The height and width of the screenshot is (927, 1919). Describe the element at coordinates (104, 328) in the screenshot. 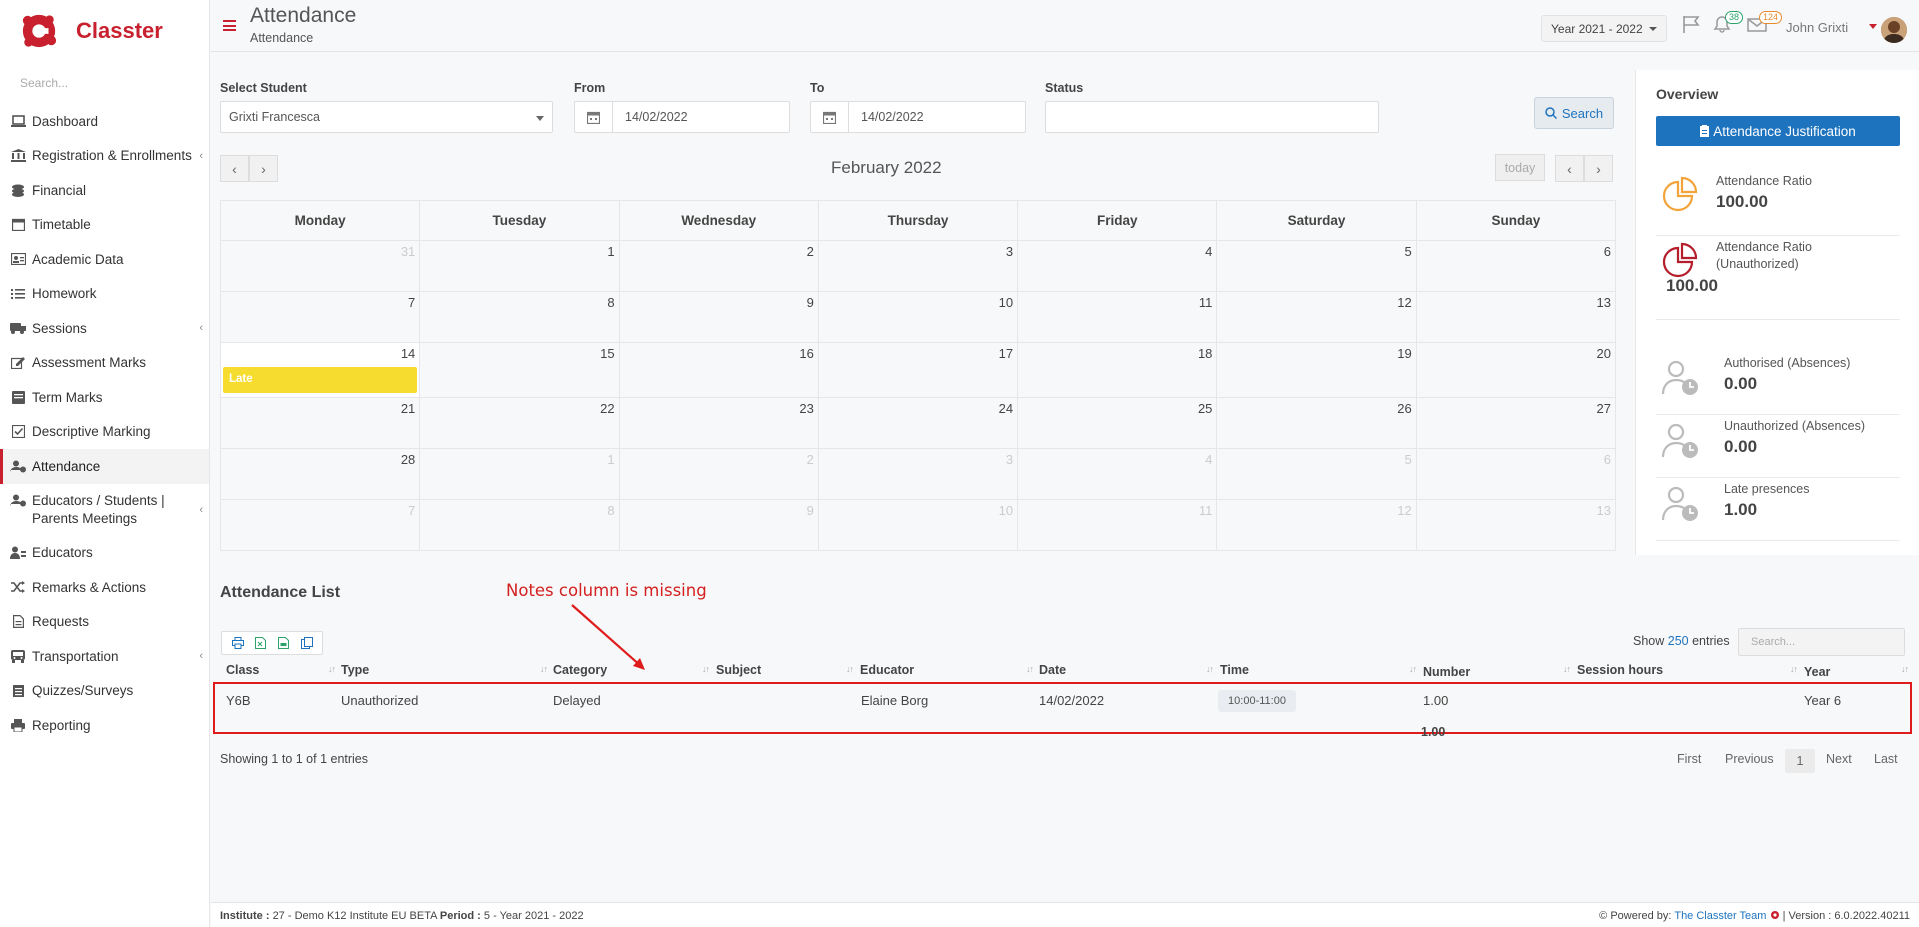

I see `sidebar-item-sessions: Sessions ‹` at that location.